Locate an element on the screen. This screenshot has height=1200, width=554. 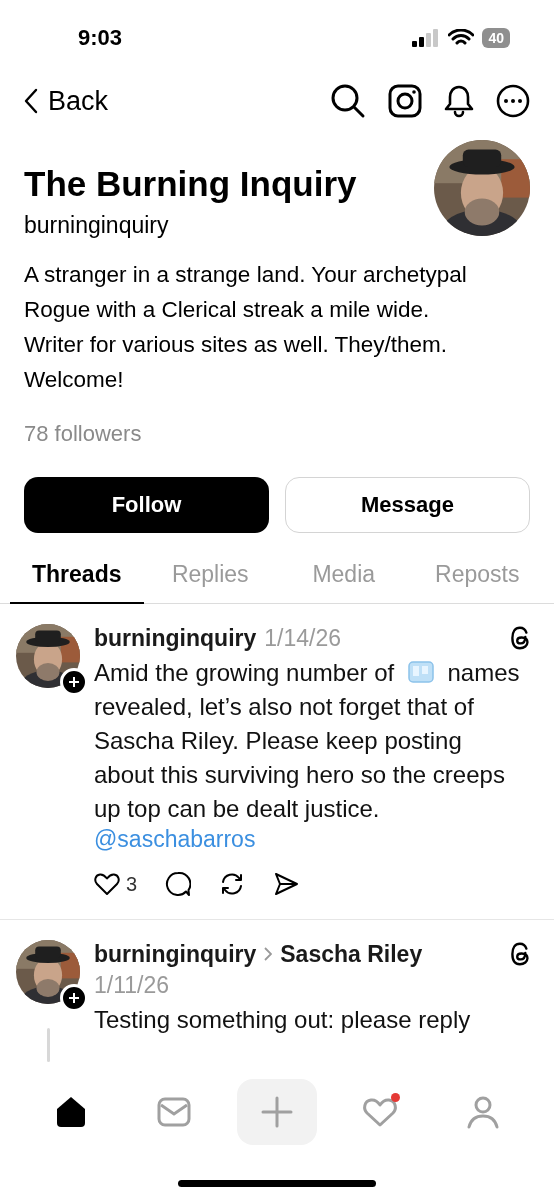
profile-name: The Burning Inquiry is located at coordinates (190, 184).